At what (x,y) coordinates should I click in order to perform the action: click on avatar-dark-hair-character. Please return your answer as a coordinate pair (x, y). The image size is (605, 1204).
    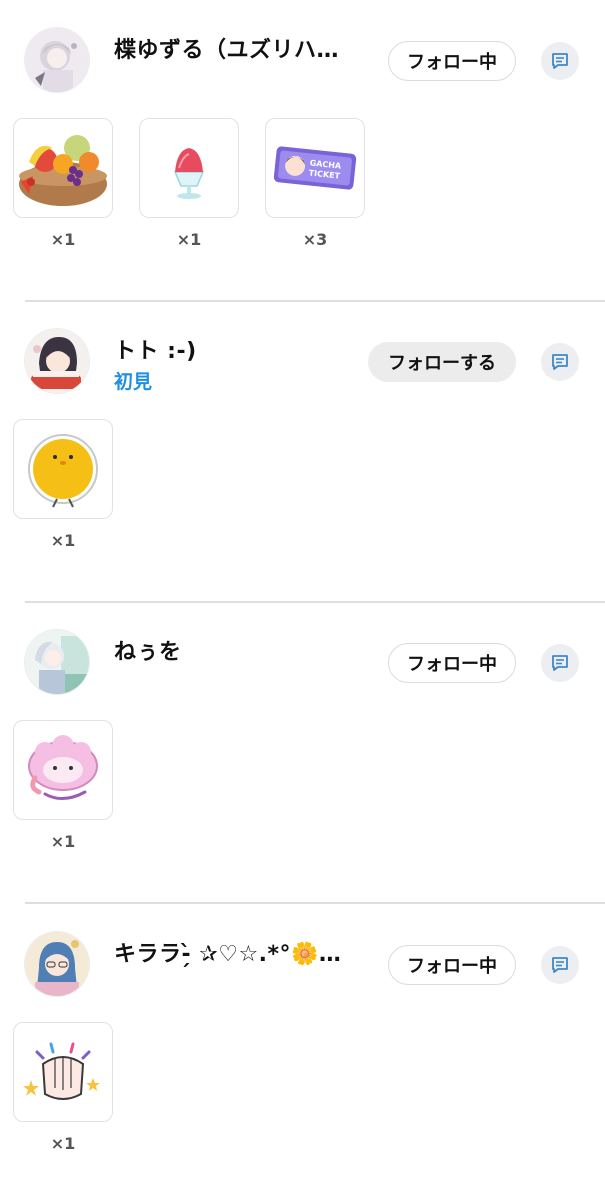
    Looking at the image, I should click on (57, 361).